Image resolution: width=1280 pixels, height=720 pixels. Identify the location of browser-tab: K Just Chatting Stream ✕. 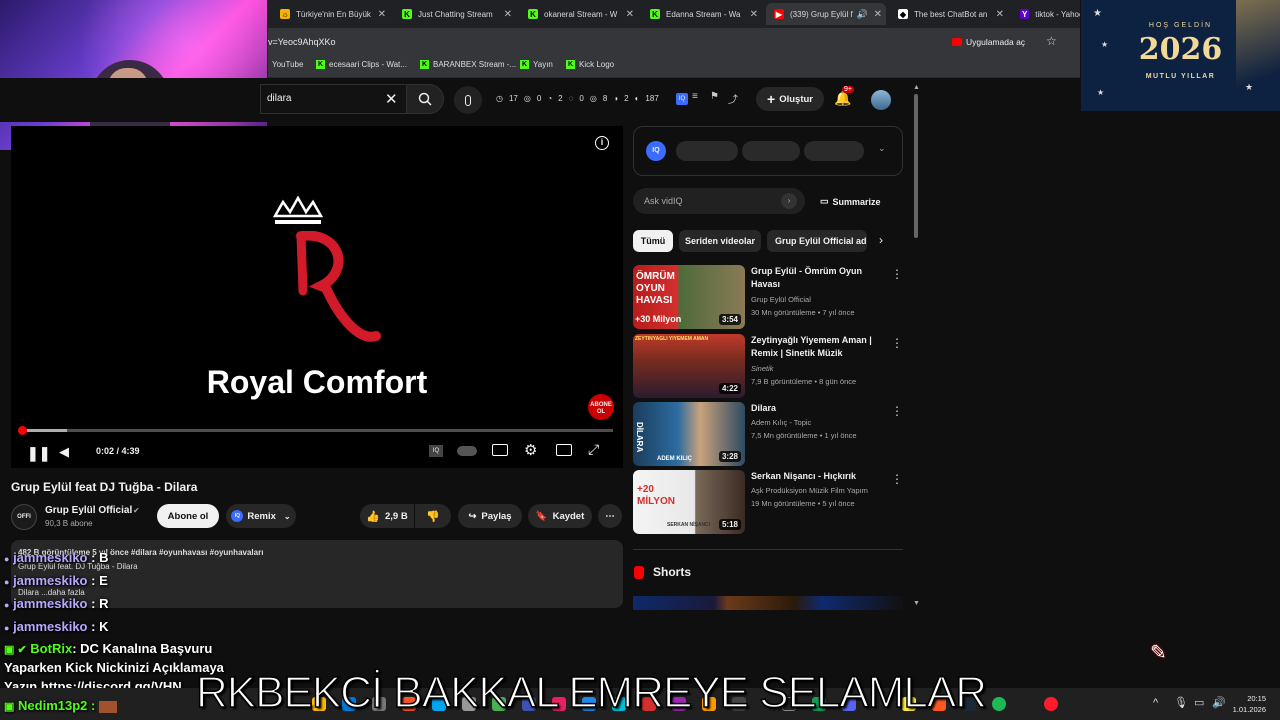
(455, 14).